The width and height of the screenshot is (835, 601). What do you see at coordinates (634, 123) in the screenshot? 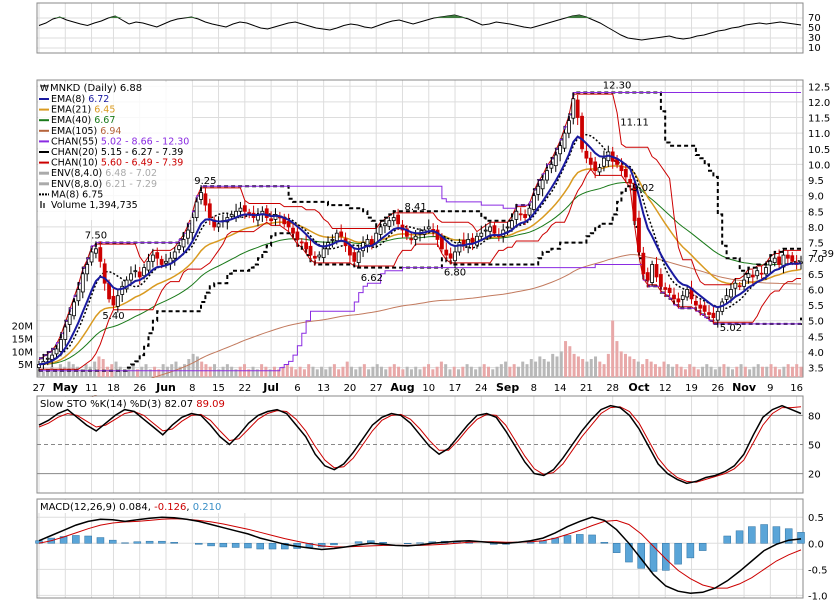
I see `price-annotation: 11.11` at bounding box center [634, 123].